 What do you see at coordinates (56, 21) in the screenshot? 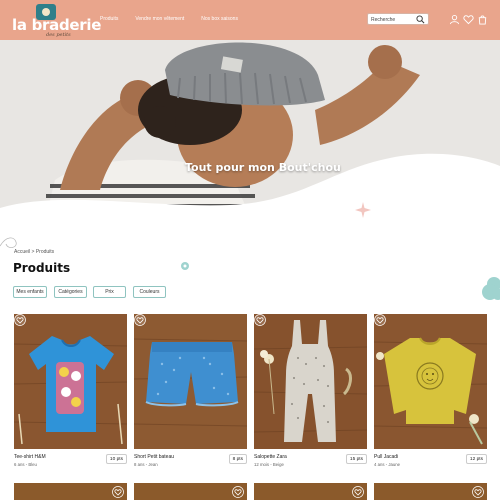
I see `site-logo: la braderie des petits` at bounding box center [56, 21].